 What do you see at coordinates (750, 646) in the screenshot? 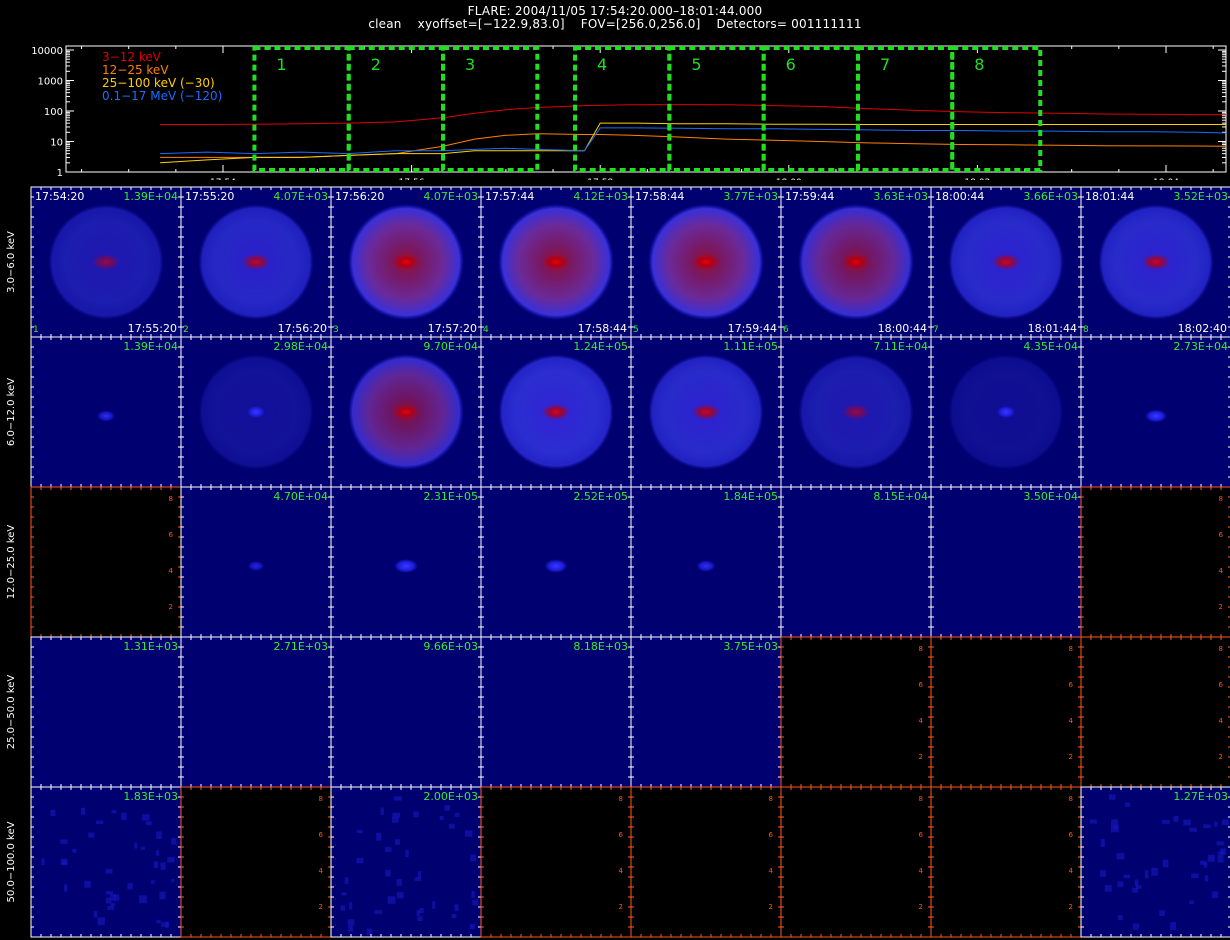
I see `peak-value: 3.75E+03` at bounding box center [750, 646].